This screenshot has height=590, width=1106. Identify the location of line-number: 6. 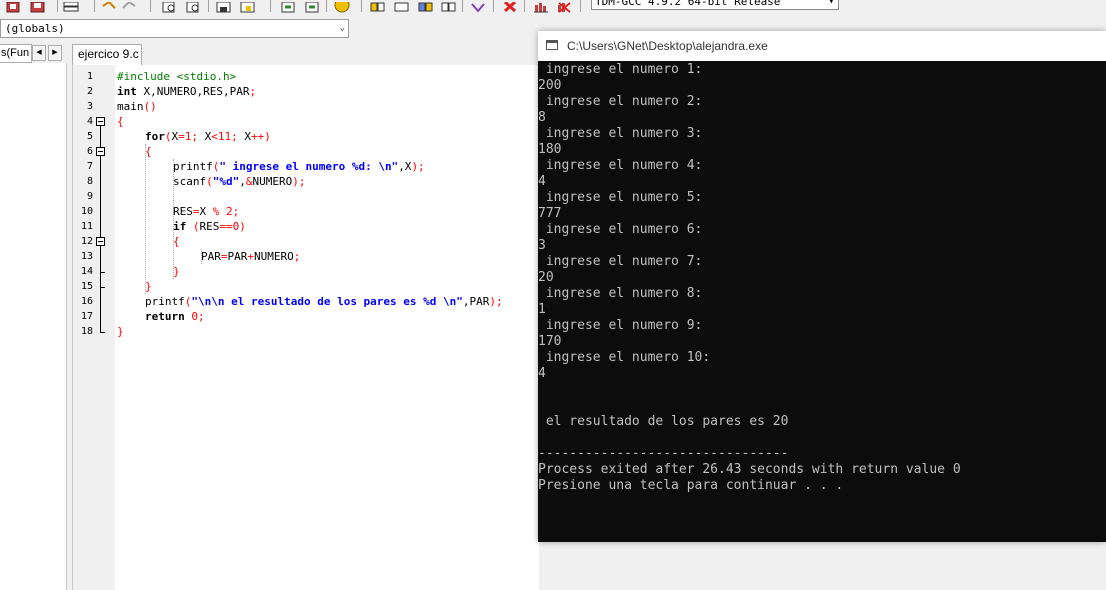
(89, 151).